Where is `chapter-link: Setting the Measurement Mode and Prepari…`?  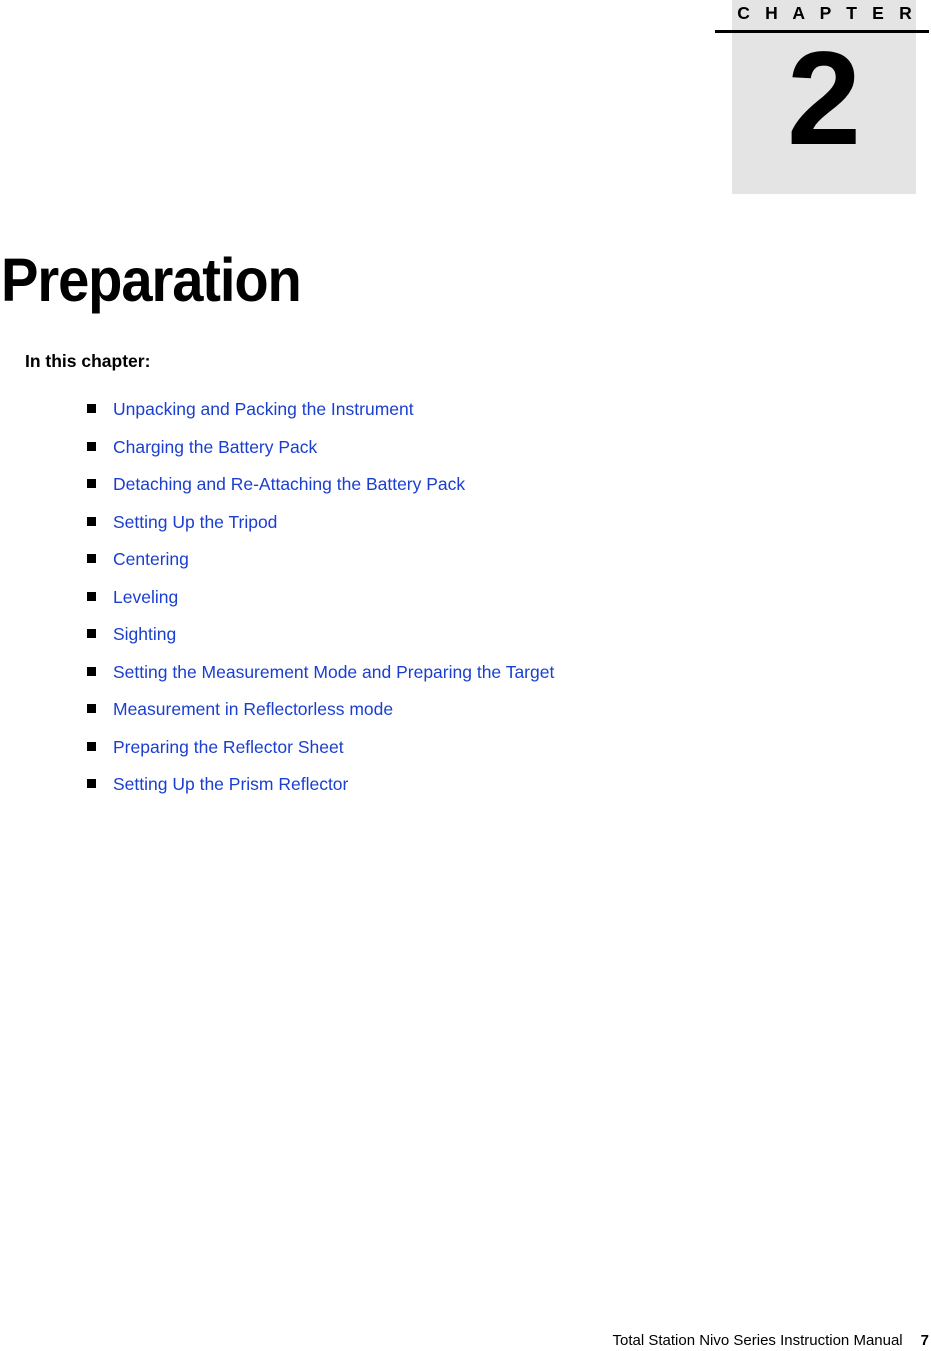
chapter-link: Setting the Measurement Mode and Prepari… is located at coordinates (333, 672).